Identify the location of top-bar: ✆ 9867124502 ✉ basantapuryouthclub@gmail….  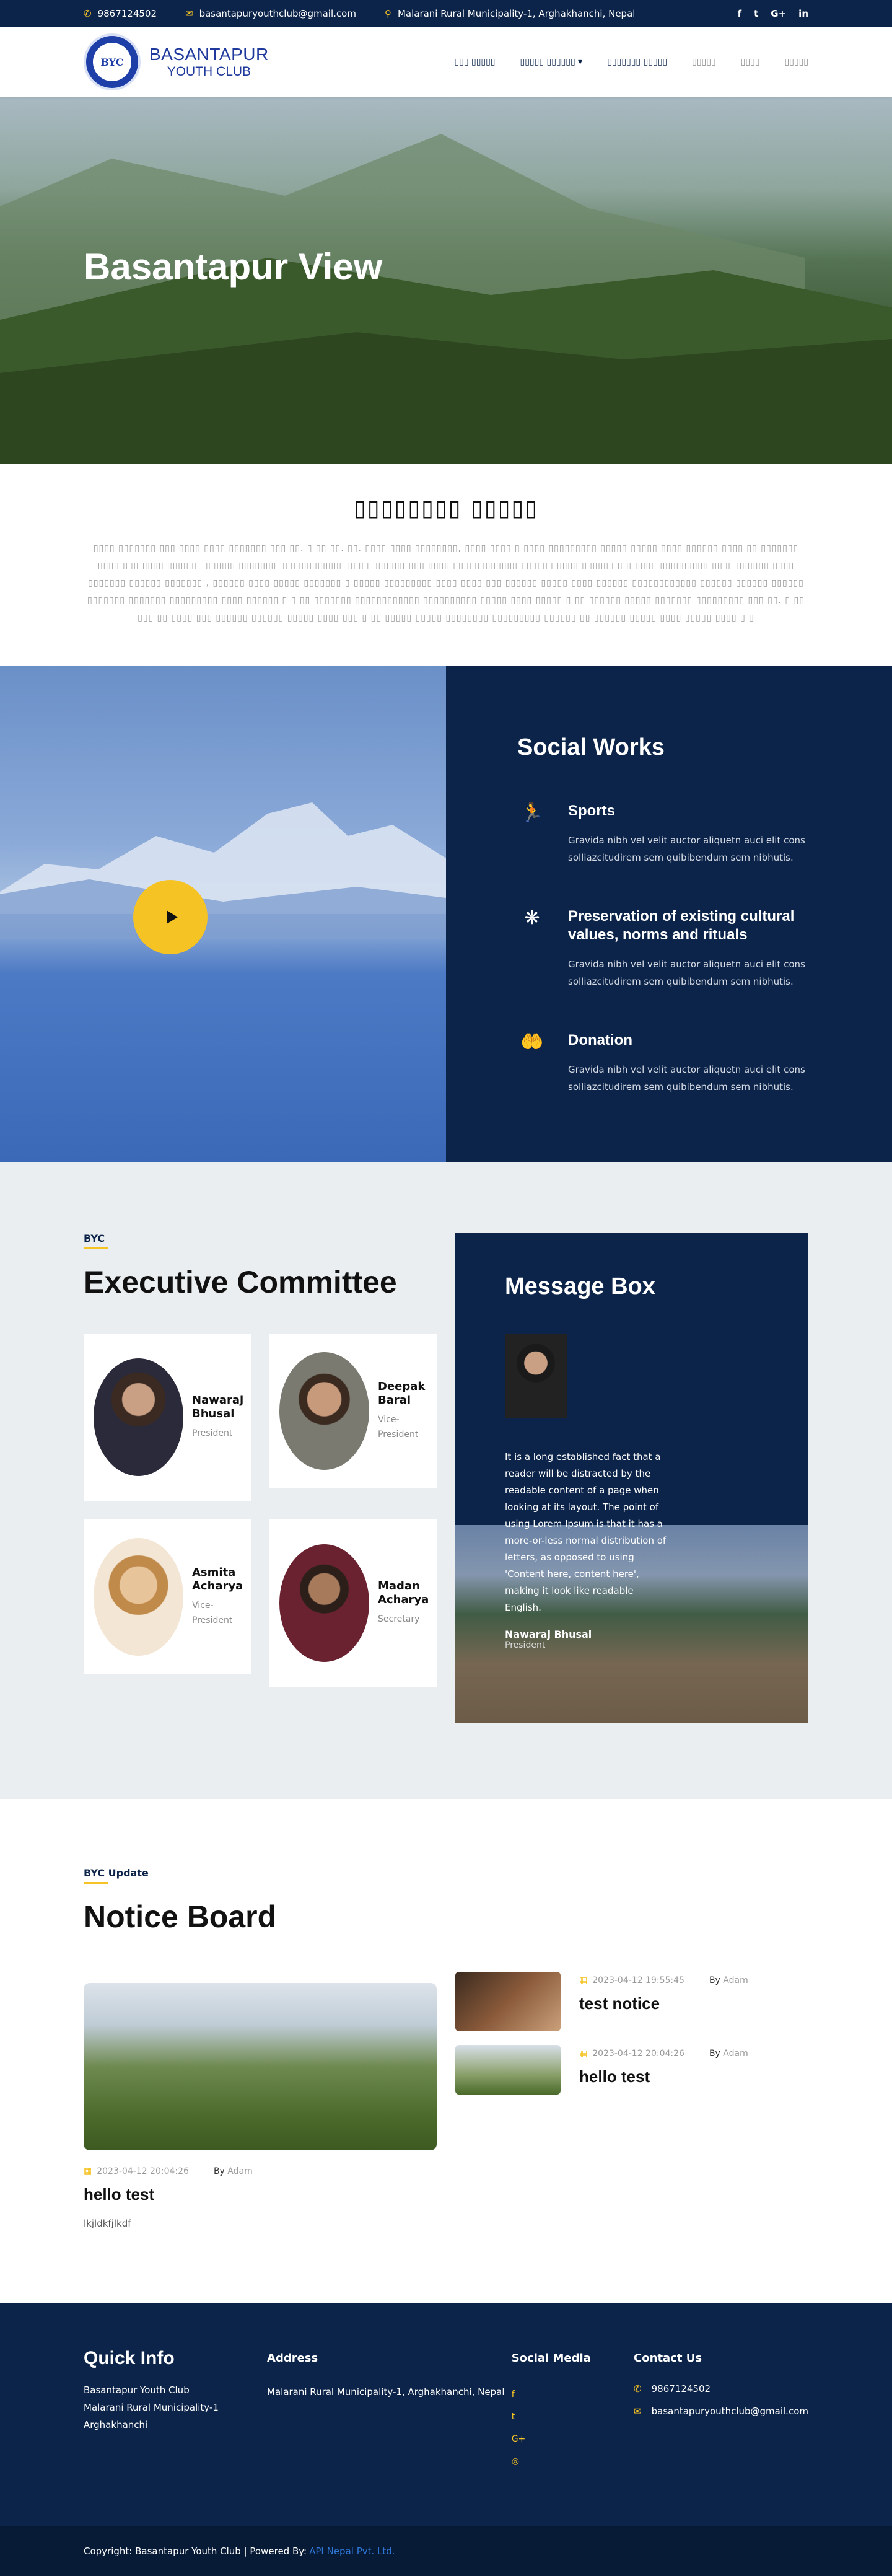
(446, 13).